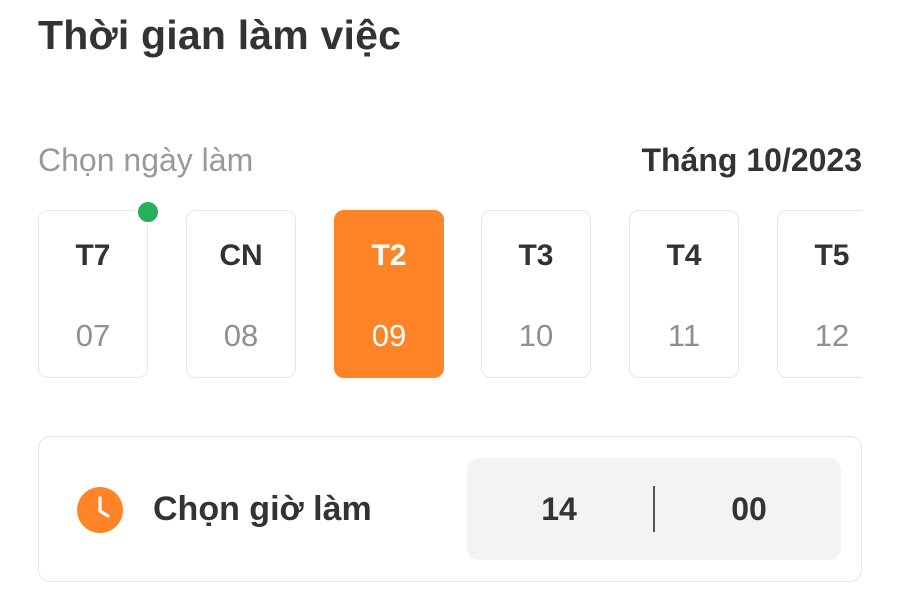 Image resolution: width=900 pixels, height=600 pixels. Describe the element at coordinates (450, 163) in the screenshot. I see `day-picker-header: Chọn ngày làm Tháng 10/2023` at that location.